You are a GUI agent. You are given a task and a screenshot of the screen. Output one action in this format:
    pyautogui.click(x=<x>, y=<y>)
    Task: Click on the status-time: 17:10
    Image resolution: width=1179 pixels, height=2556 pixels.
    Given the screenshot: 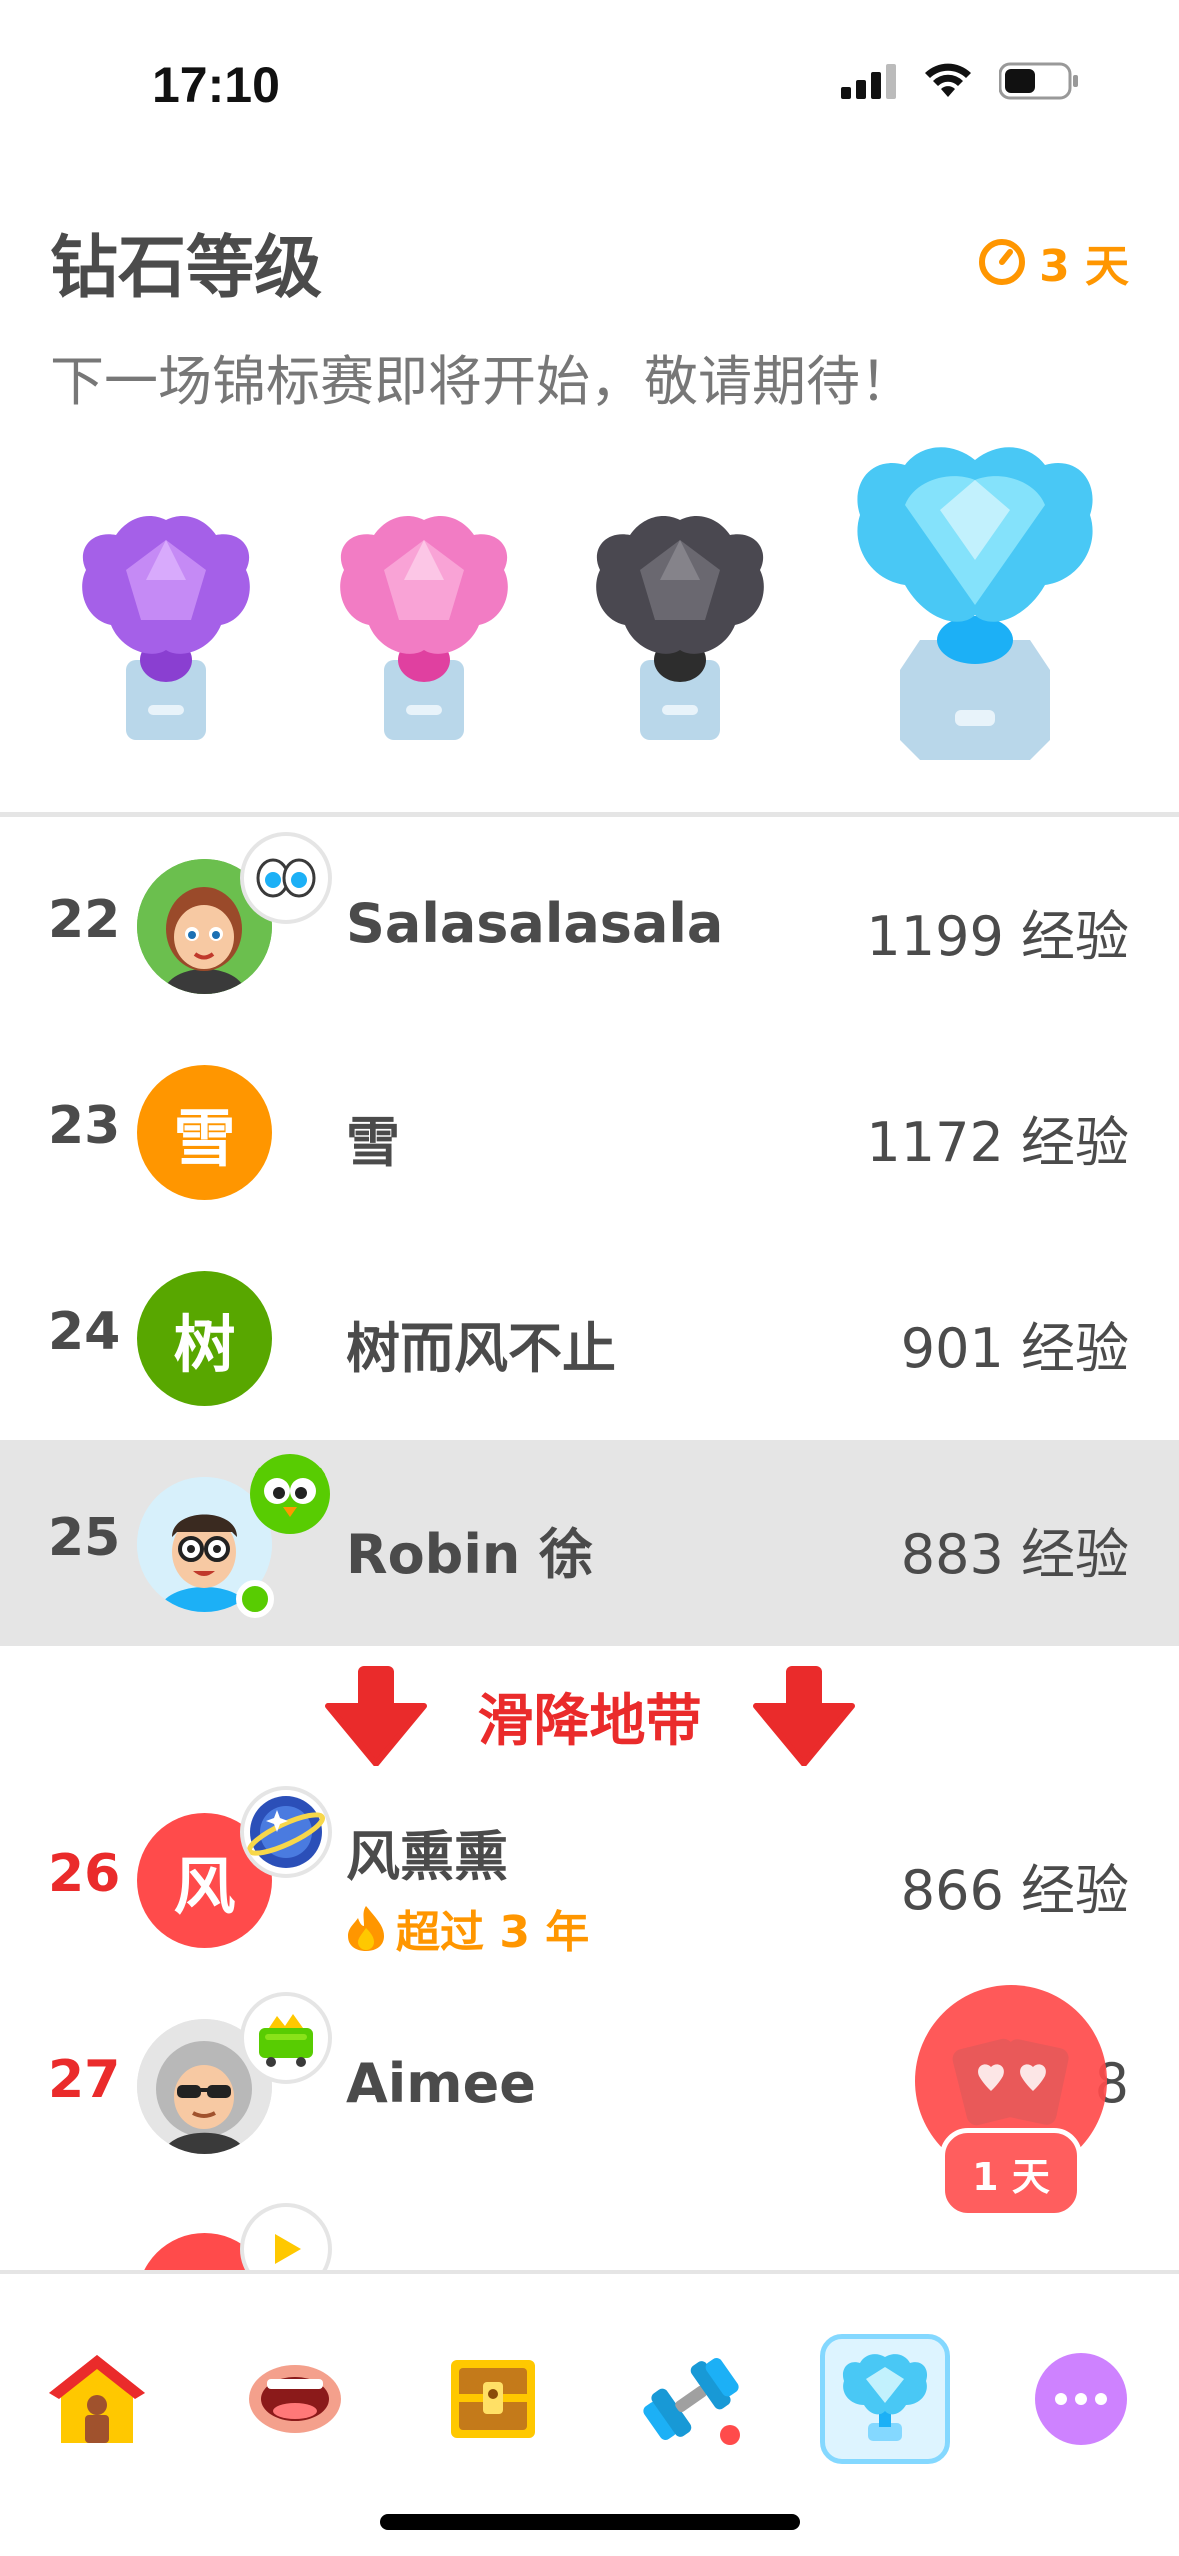 What is the action you would take?
    pyautogui.click(x=216, y=85)
    